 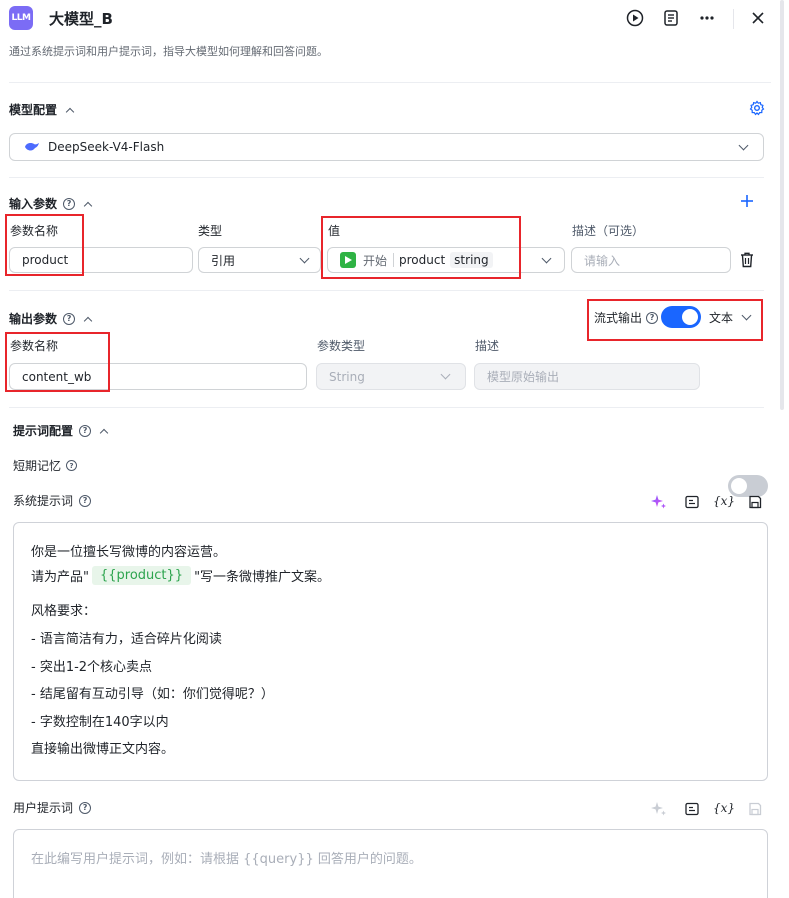 I want to click on user-prompt-header: 用户提示词 ?, so click(x=52, y=807).